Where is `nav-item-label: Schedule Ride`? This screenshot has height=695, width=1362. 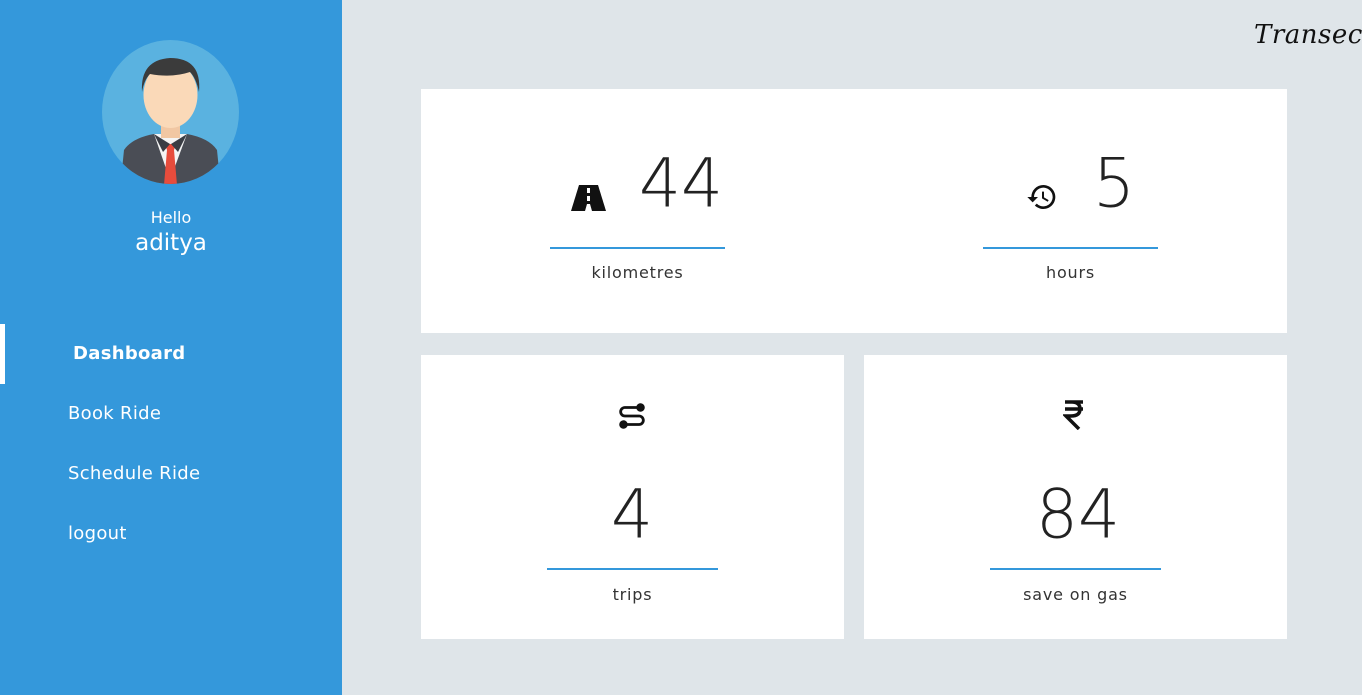
nav-item-label: Schedule Ride is located at coordinates (134, 473).